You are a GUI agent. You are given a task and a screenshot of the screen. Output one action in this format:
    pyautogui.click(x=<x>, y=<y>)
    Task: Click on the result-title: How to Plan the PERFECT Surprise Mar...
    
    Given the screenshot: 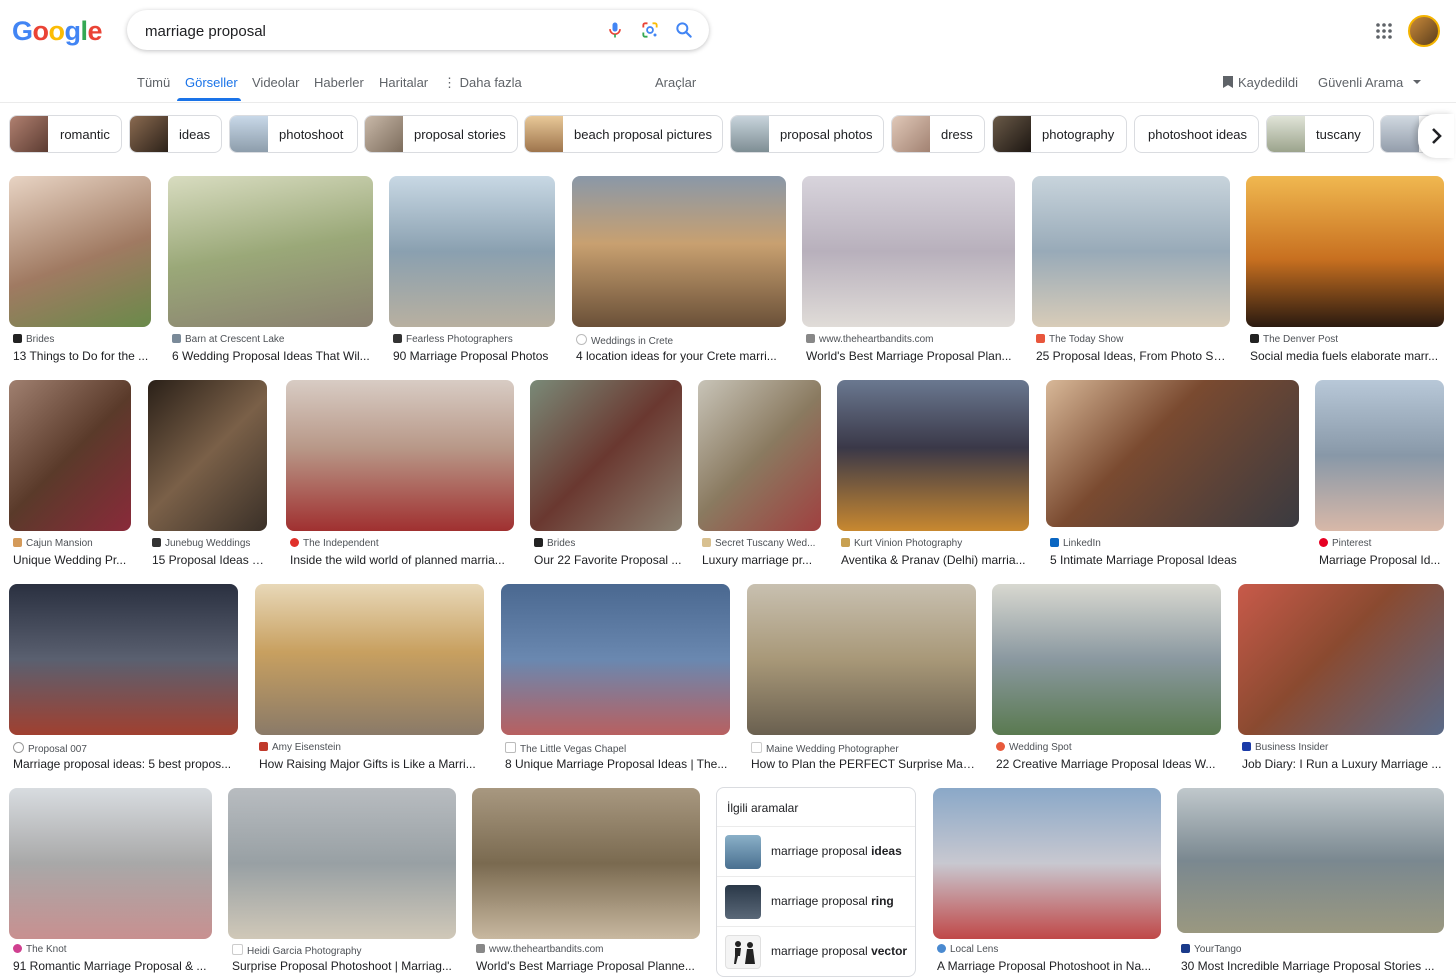 What is the action you would take?
    pyautogui.click(x=863, y=764)
    